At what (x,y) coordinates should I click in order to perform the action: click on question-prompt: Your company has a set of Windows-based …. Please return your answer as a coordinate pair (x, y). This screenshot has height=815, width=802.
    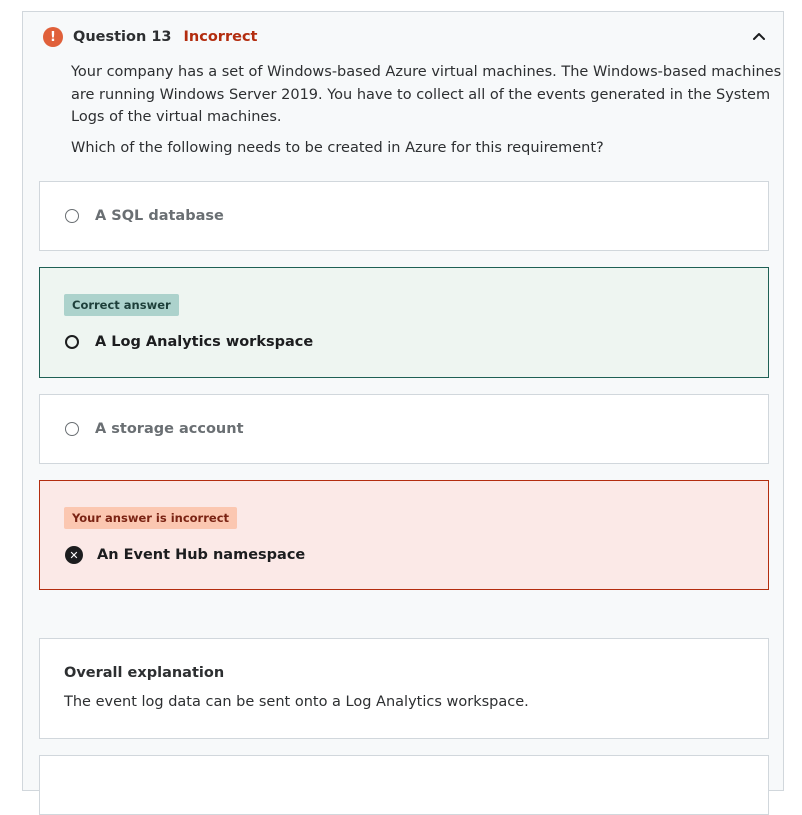
    Looking at the image, I should click on (429, 110).